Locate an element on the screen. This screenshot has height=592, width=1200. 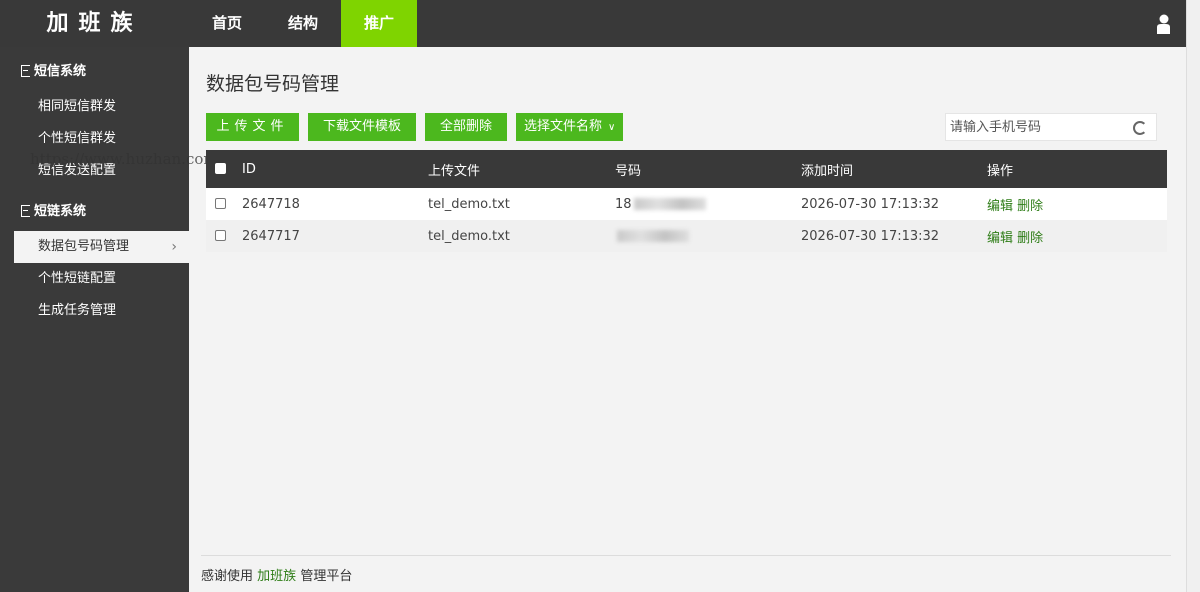
sidebar-item-same-sms: 相同短信群发 is located at coordinates (94, 107).